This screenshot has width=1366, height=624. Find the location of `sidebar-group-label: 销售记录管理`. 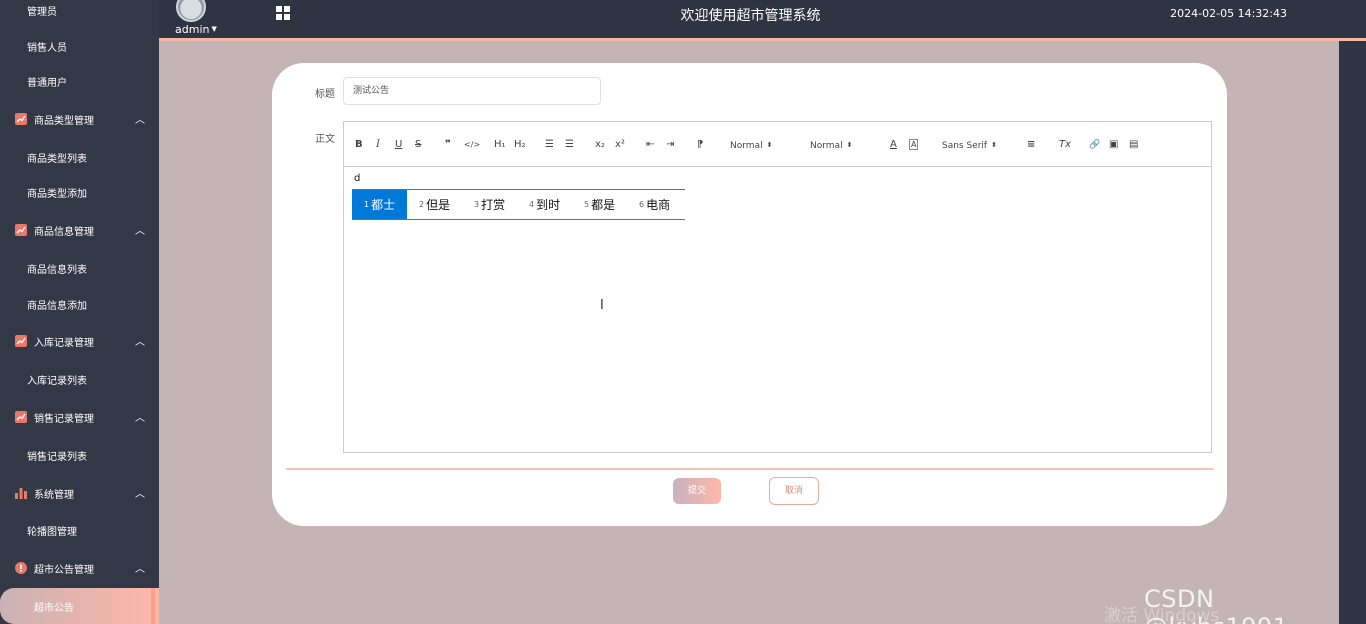

sidebar-group-label: 销售记录管理 is located at coordinates (64, 419).